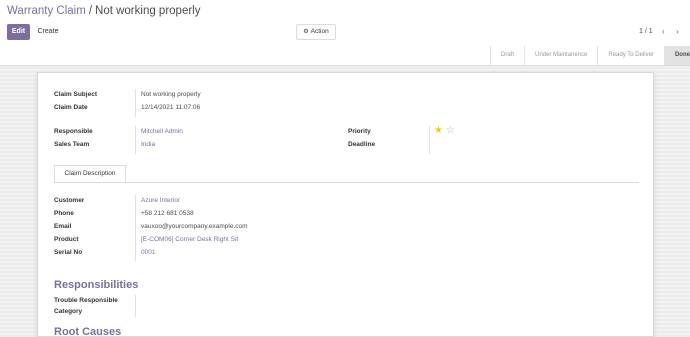 This screenshot has height=337, width=690. Describe the element at coordinates (72, 144) in the screenshot. I see `sales-team-label: Sales Team` at that location.